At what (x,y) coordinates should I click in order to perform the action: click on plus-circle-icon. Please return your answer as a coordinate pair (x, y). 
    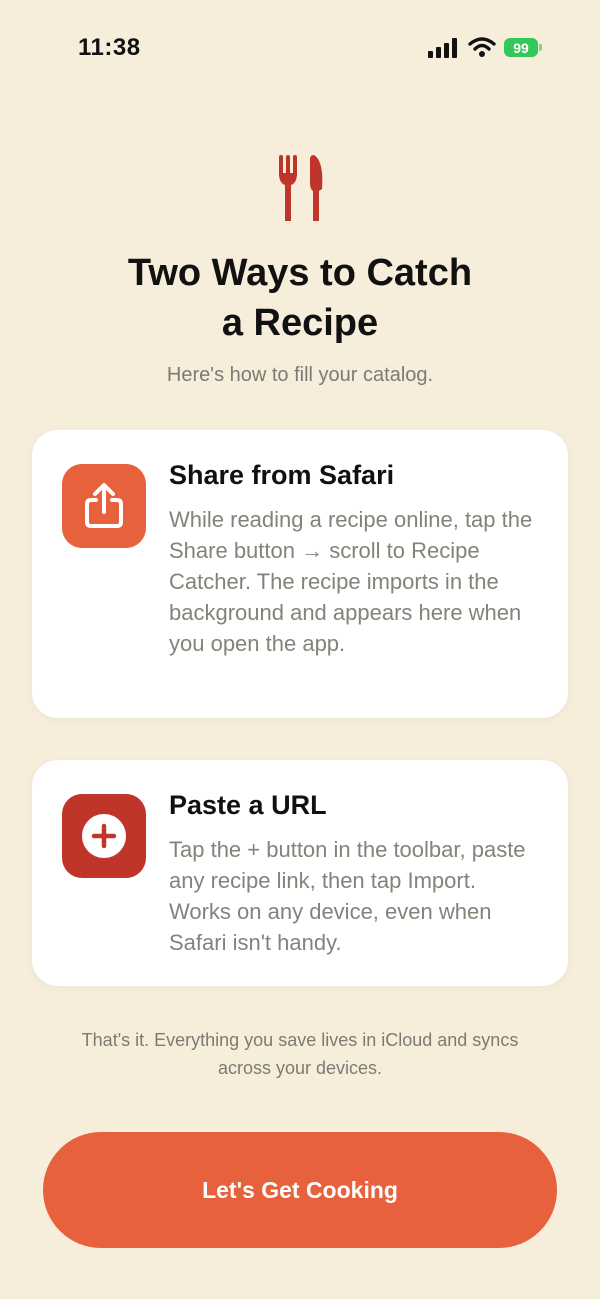
    Looking at the image, I should click on (104, 836).